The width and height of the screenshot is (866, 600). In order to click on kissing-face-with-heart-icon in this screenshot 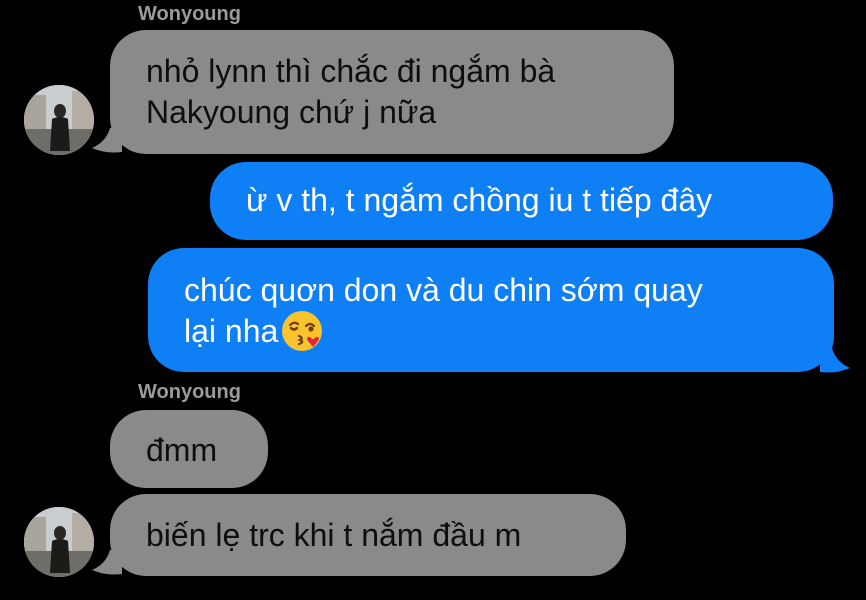, I will do `click(302, 330)`.